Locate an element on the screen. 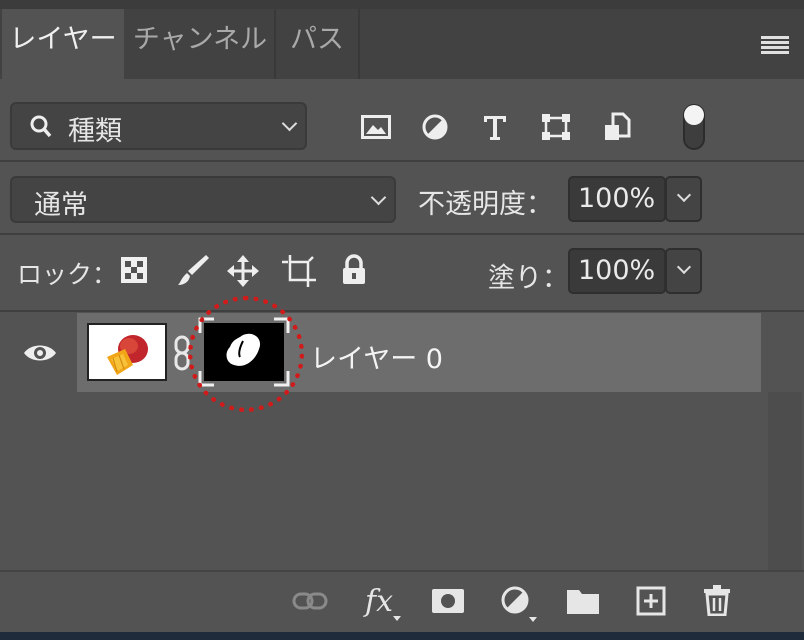 The height and width of the screenshot is (640, 804). folder-icon is located at coordinates (583, 601).